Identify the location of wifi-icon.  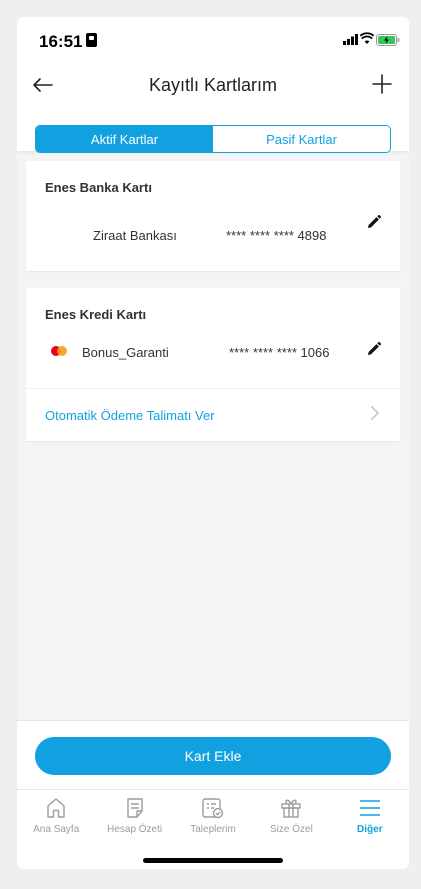
(367, 38).